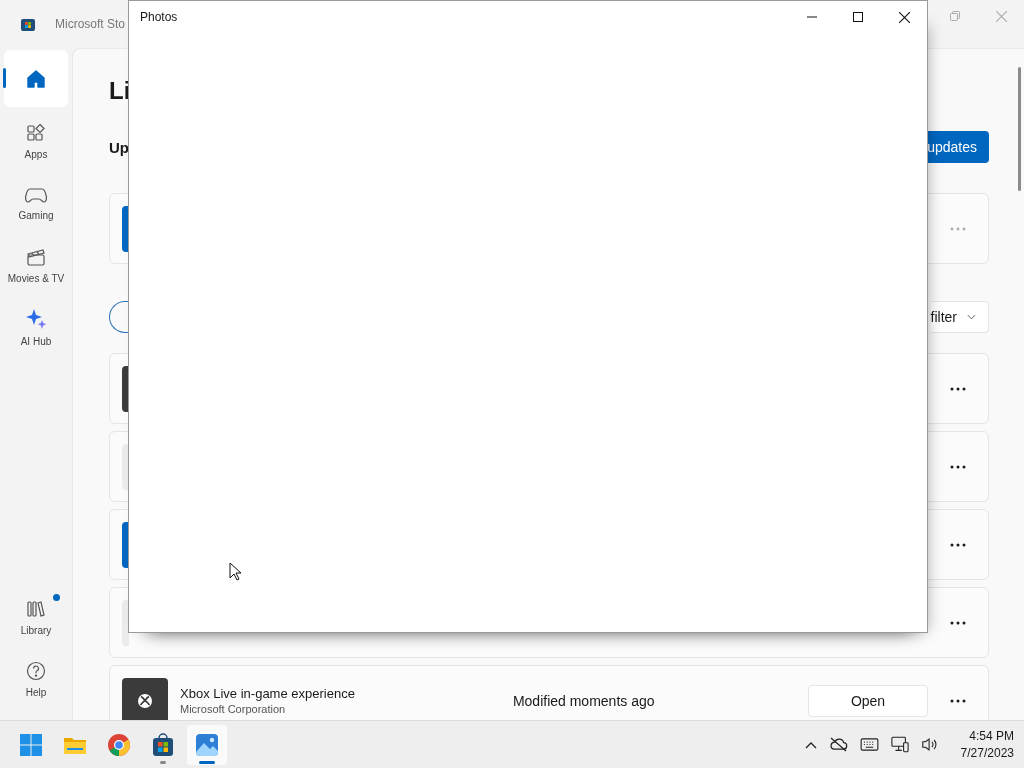 Image resolution: width=1024 pixels, height=768 pixels. What do you see at coordinates (267, 693) in the screenshot?
I see `app-name: Xbox Live in-game experience` at bounding box center [267, 693].